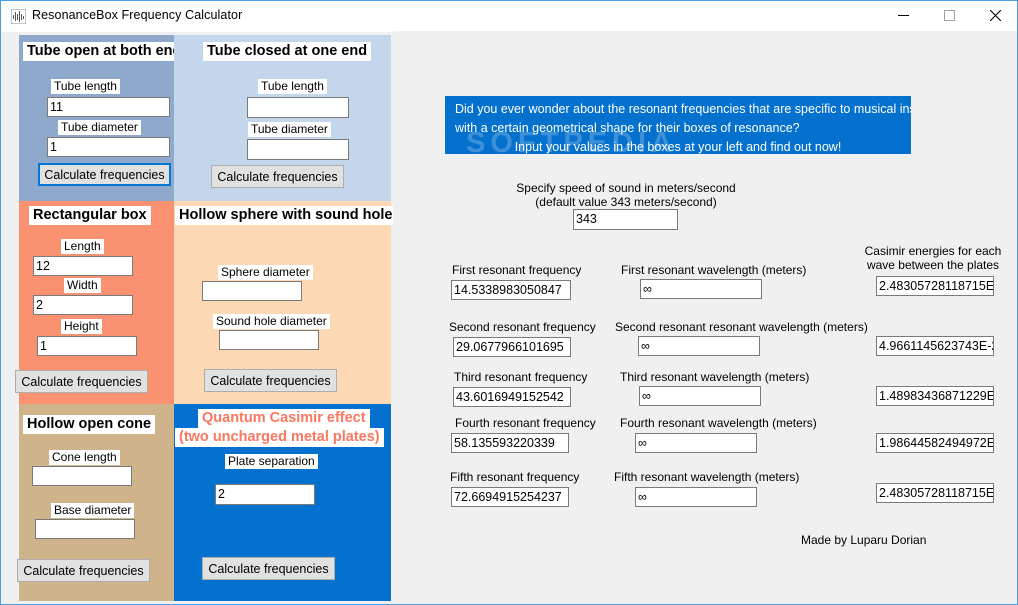 Image resolution: width=1018 pixels, height=605 pixels. Describe the element at coordinates (286, 215) in the screenshot. I see `panel-title-sphere: Hollow sphere with sound hole` at that location.